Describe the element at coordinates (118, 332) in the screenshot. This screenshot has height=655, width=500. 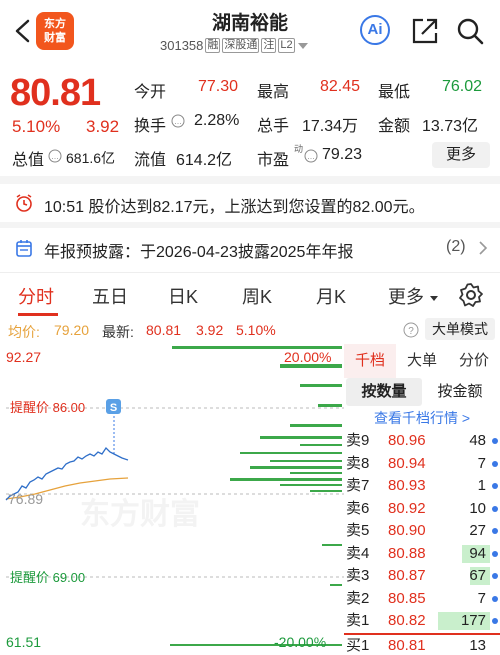
I see `latest-label: 最新:` at that location.